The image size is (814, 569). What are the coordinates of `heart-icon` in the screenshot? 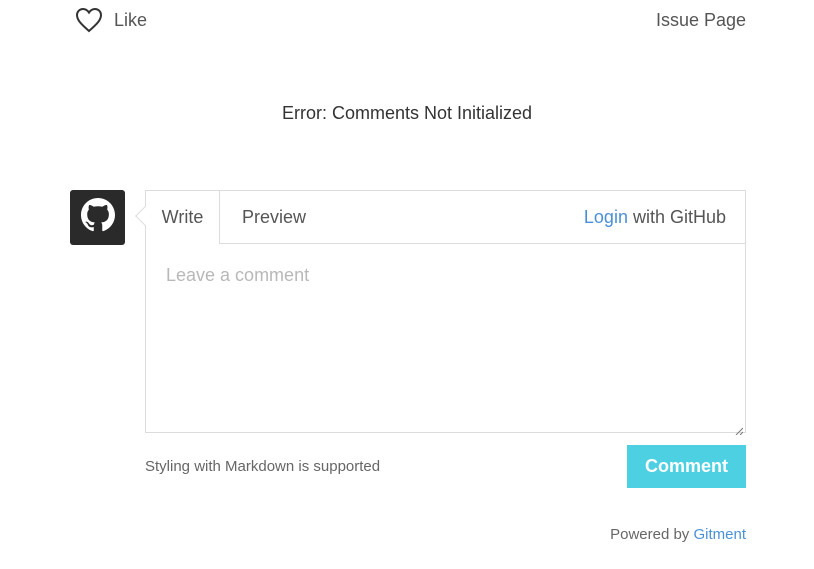 It's located at (89, 20).